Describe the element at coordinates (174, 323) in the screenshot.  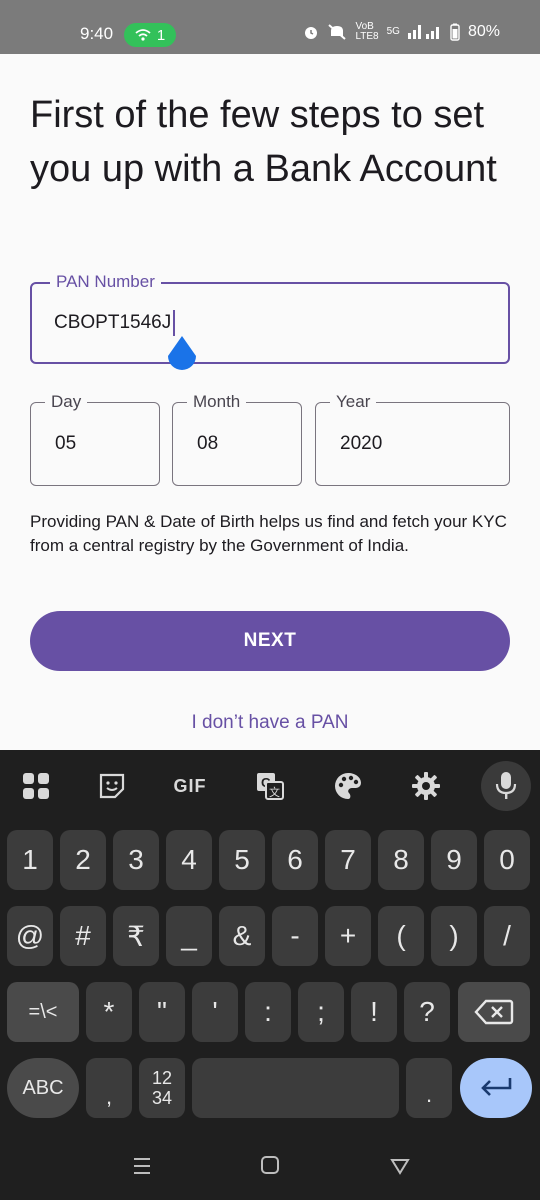
I see `text-cursor` at that location.